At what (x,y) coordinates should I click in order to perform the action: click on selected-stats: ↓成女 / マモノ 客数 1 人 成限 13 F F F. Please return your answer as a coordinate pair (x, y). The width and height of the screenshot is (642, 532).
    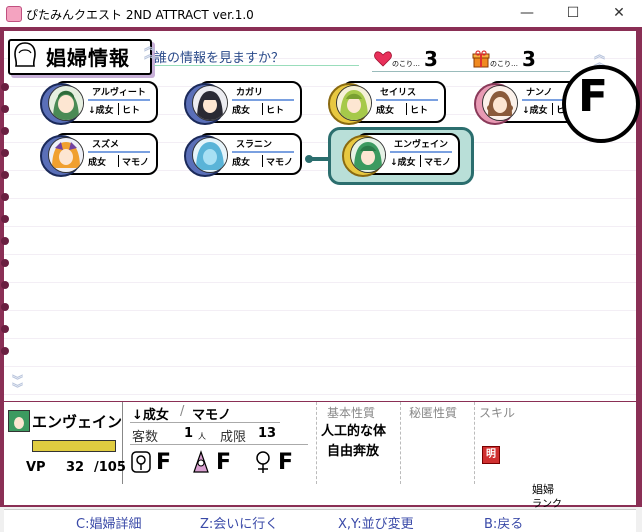
    Looking at the image, I should click on (220, 444).